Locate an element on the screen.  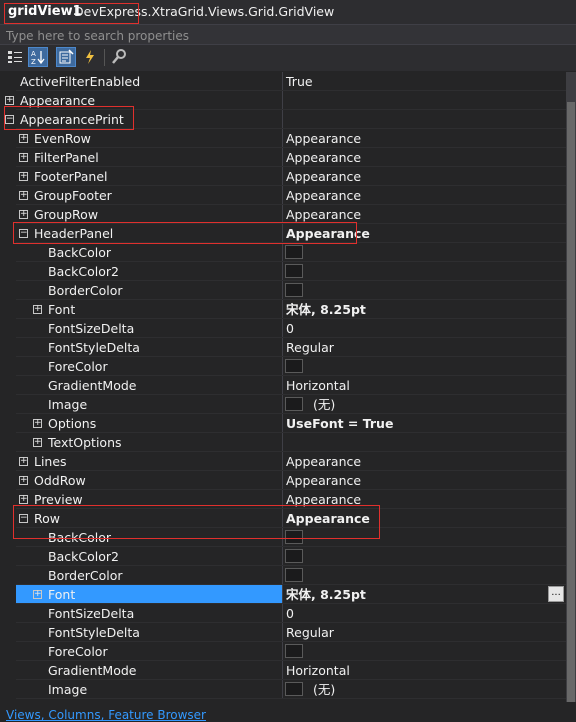
property-row-activefilterenabled: ActiveFilterEnabled True is located at coordinates (283, 81).